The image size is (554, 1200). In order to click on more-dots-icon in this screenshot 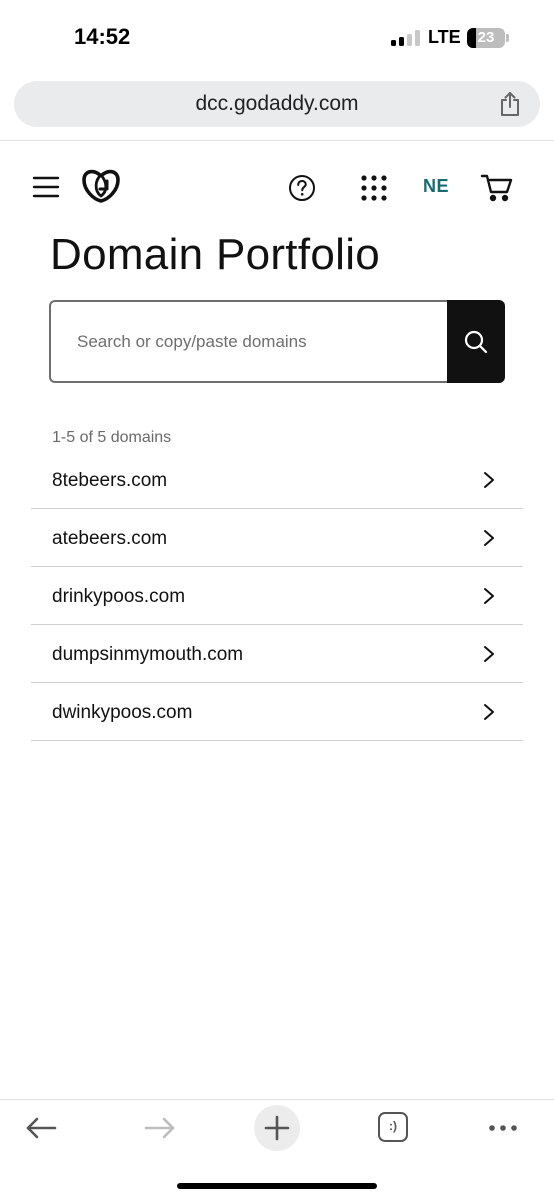, I will do `click(504, 1128)`.